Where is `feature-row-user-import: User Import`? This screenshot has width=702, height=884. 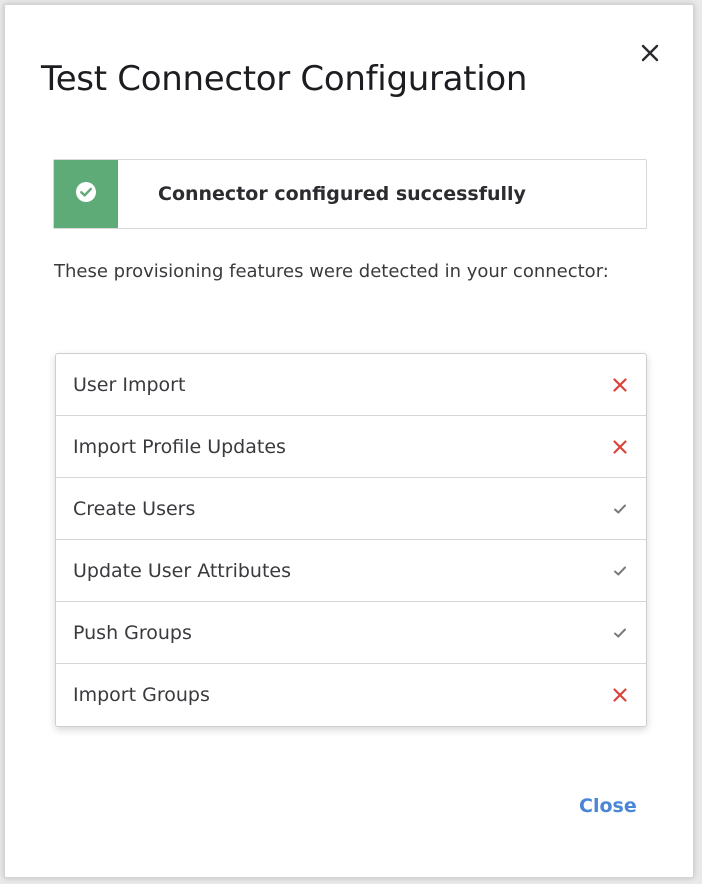
feature-row-user-import: User Import is located at coordinates (351, 385).